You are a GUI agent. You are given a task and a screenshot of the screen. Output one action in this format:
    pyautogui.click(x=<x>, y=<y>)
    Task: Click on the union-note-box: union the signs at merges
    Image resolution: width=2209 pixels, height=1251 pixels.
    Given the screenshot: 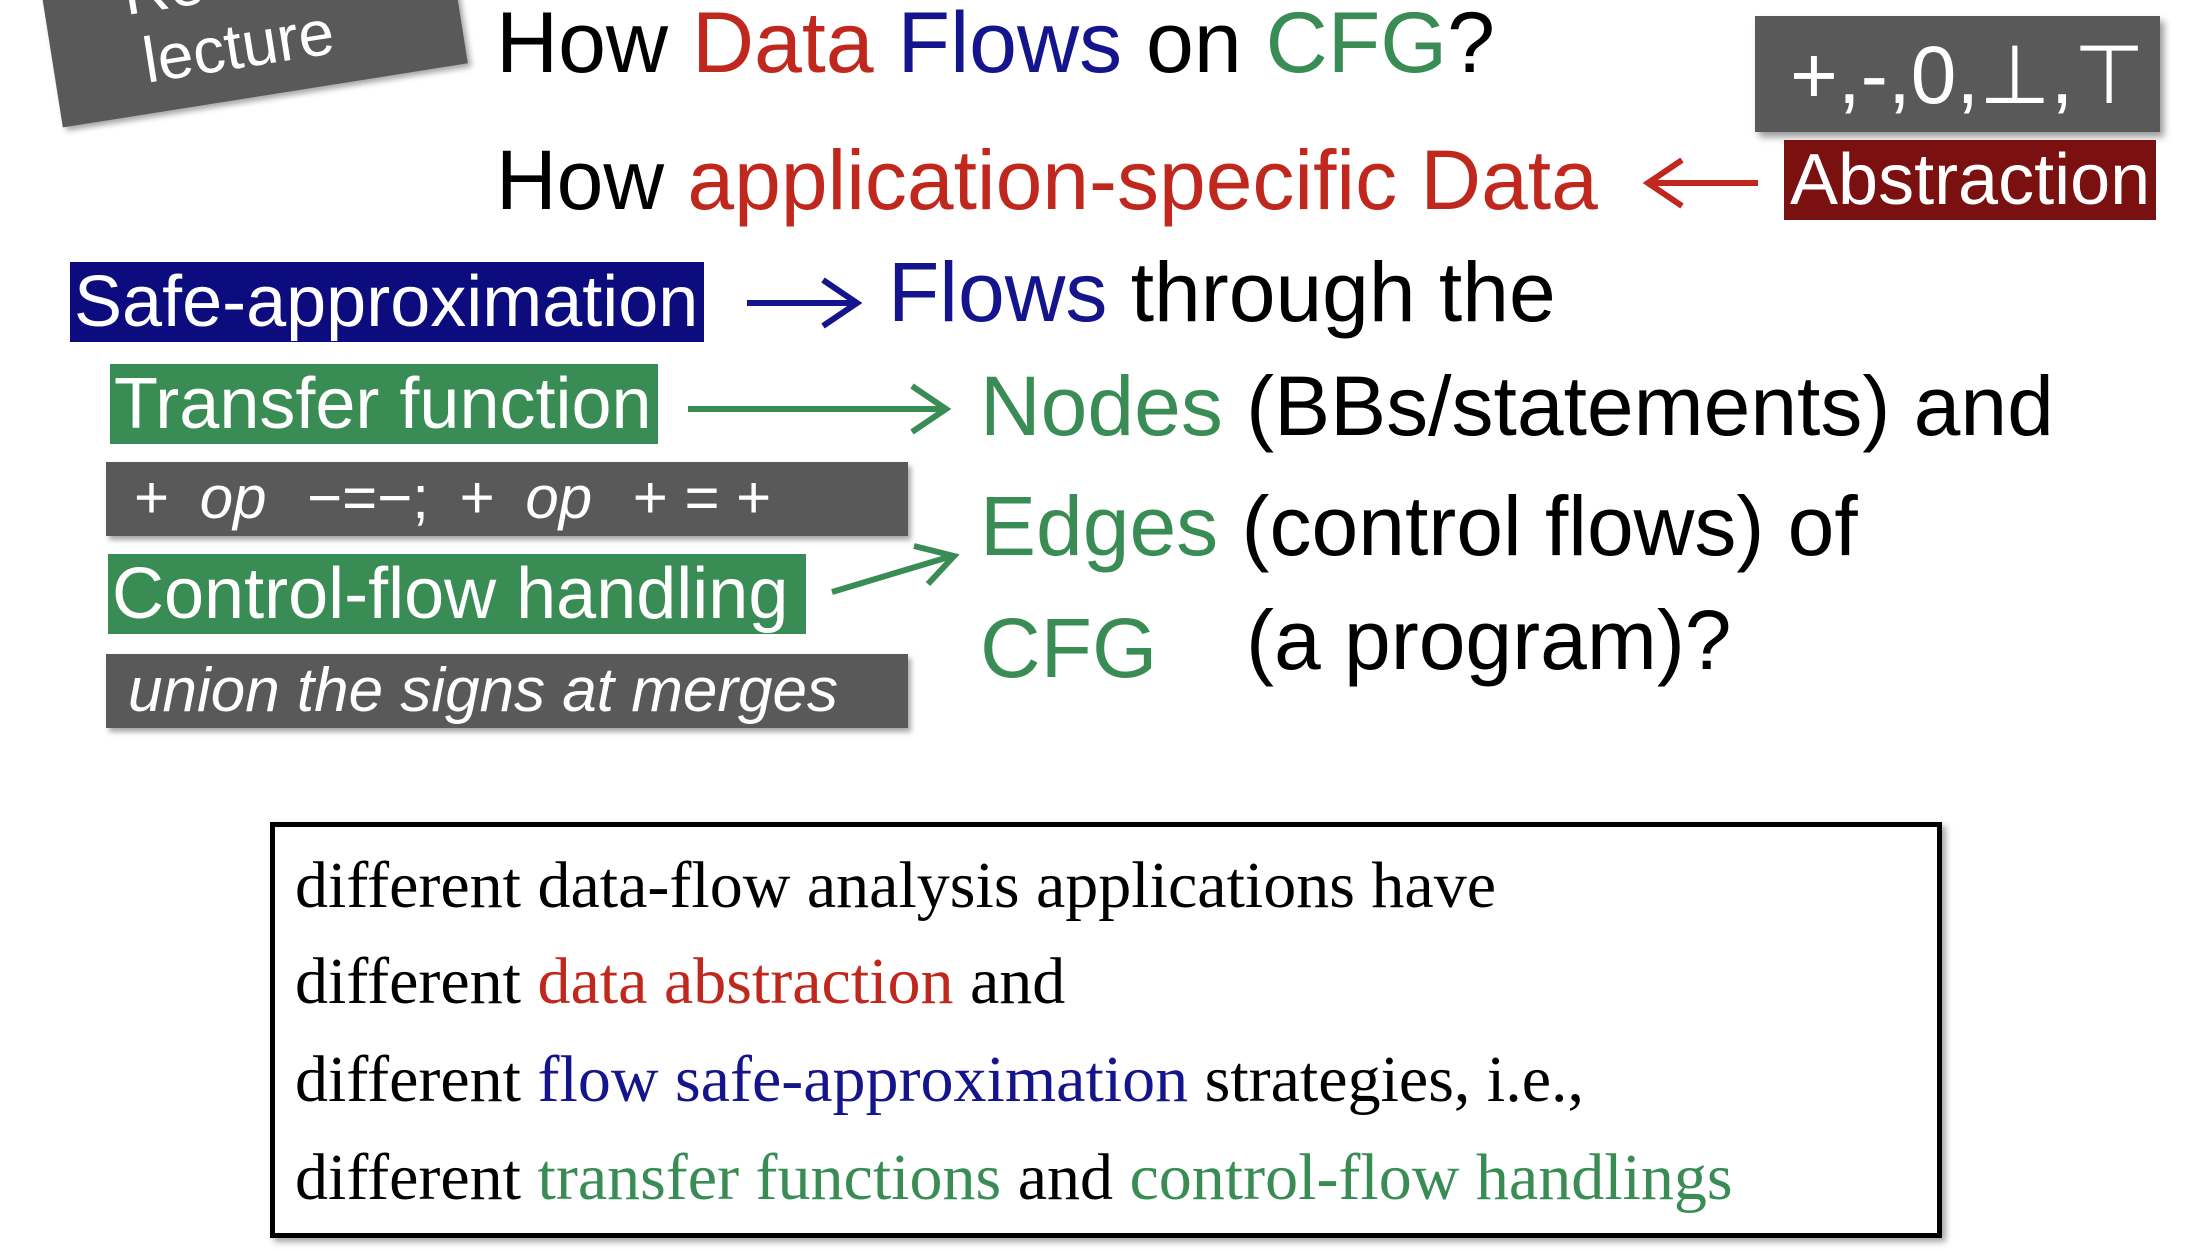 What is the action you would take?
    pyautogui.click(x=507, y=691)
    